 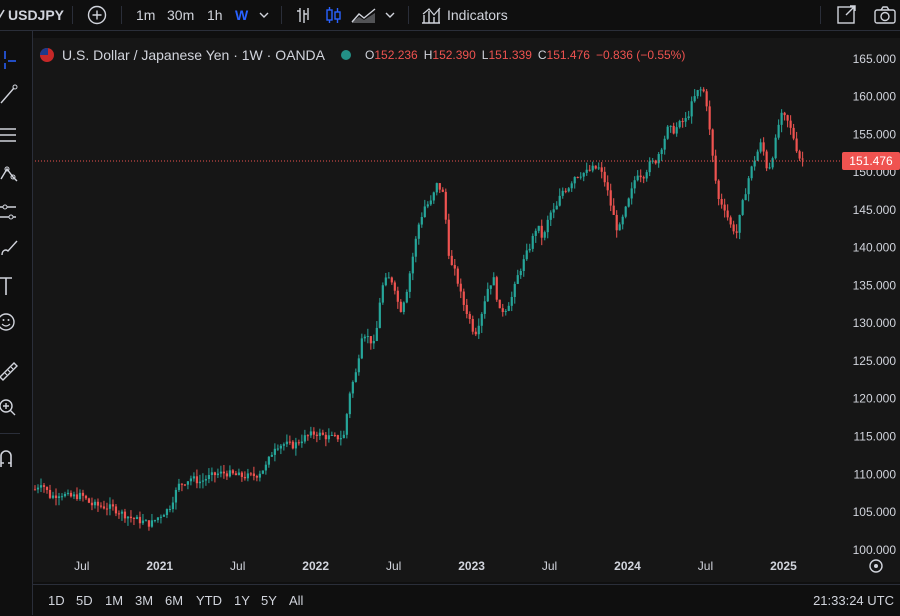 I want to click on change-value: −0.836 (−0.55%), so click(x=640, y=55).